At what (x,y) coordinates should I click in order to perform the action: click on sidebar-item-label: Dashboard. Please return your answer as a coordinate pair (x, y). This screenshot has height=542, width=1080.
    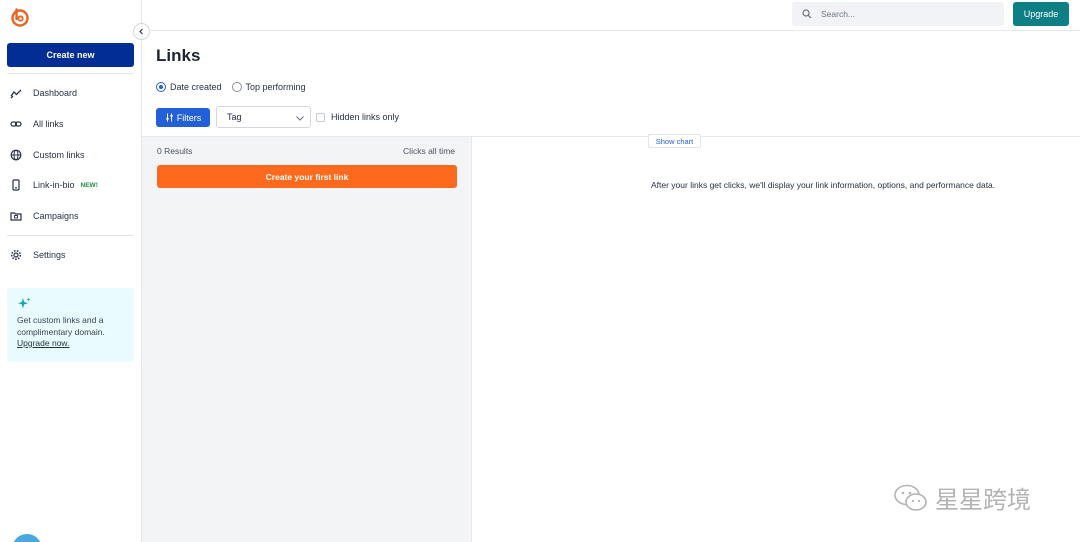
    Looking at the image, I should click on (55, 93).